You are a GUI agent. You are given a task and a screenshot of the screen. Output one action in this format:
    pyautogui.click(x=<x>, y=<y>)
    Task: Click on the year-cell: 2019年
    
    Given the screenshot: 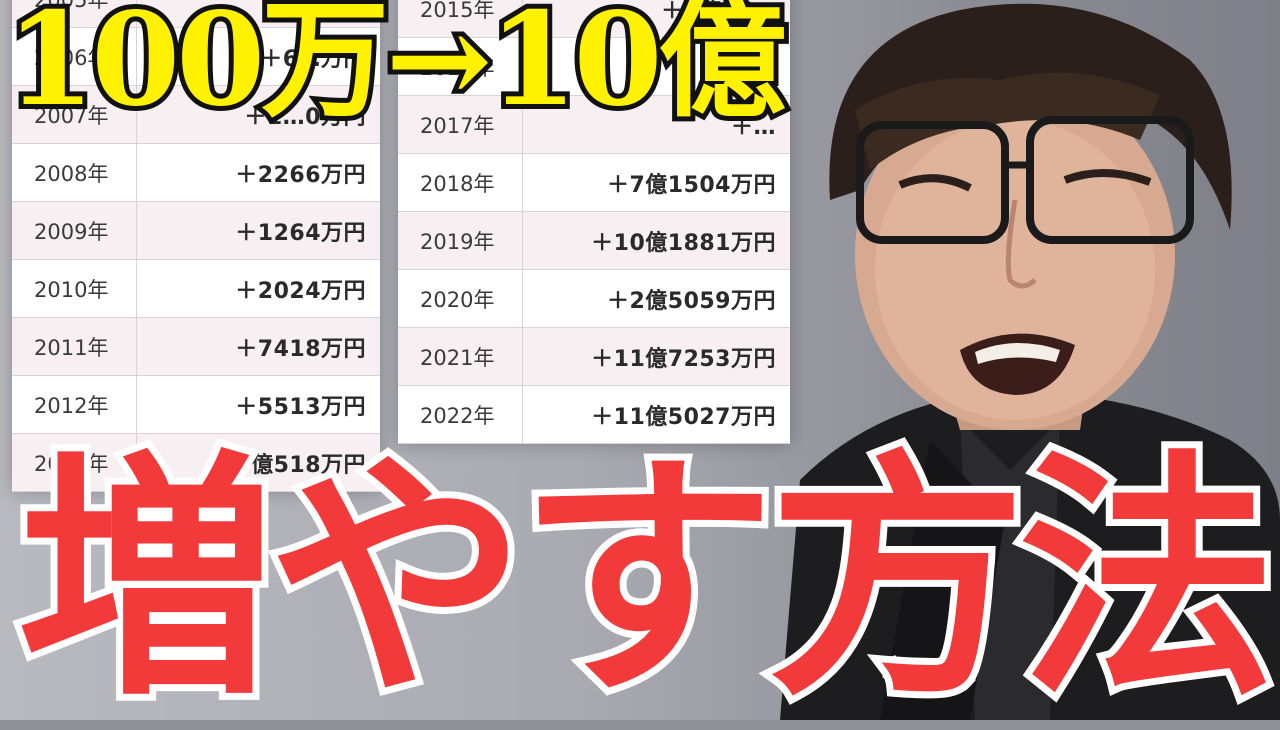 What is the action you would take?
    pyautogui.click(x=460, y=240)
    